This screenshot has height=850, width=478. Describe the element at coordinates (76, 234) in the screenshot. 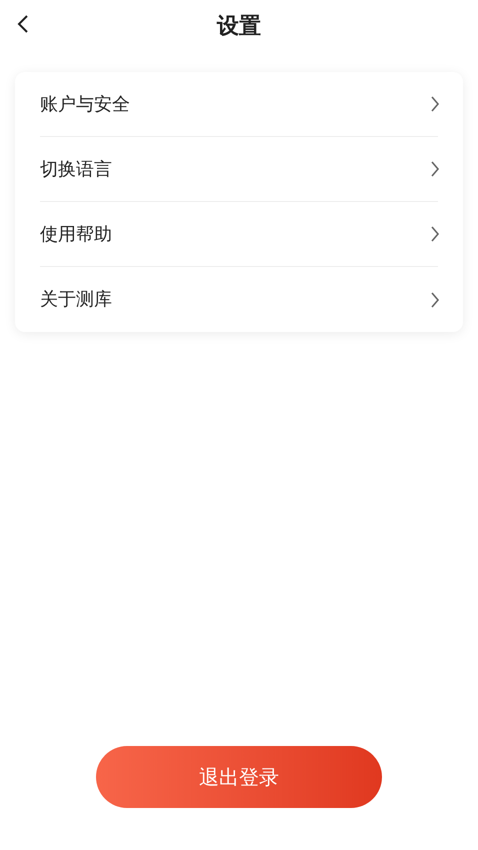

I see `menu-item: 使用帮助` at that location.